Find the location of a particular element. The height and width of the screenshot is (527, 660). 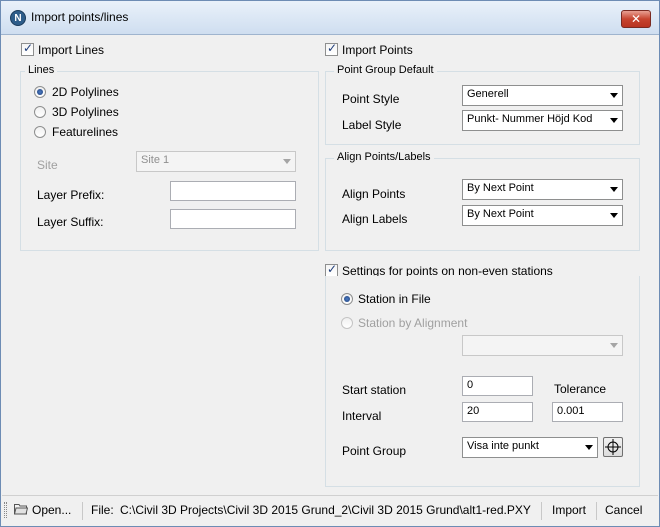

radio-2d-polylines is located at coordinates (40, 92).